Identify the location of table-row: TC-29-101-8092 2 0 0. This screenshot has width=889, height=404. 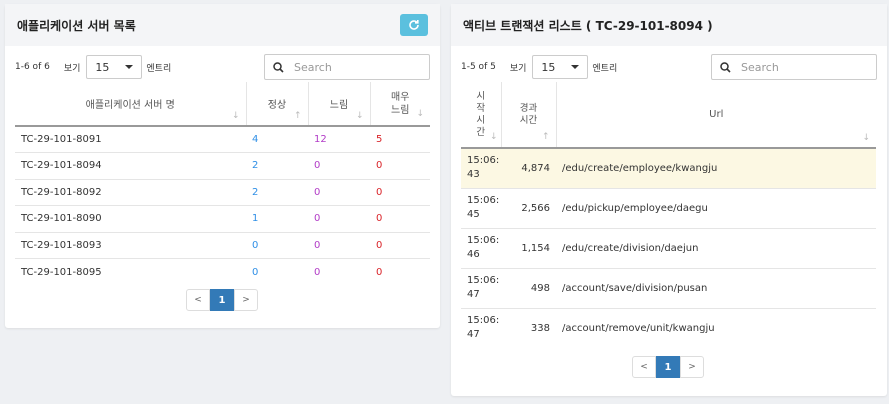
(222, 192).